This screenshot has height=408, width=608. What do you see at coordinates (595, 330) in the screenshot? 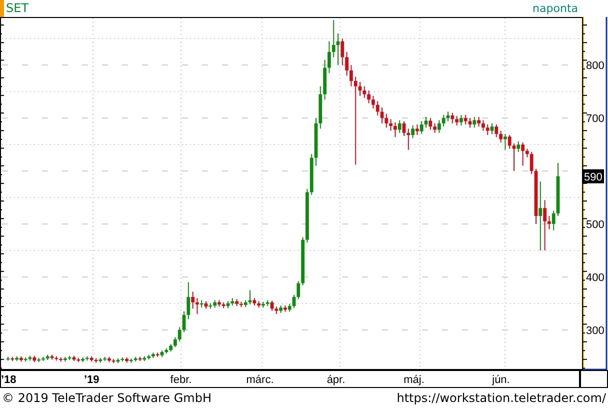
I see `price-tick-label: 300` at bounding box center [595, 330].